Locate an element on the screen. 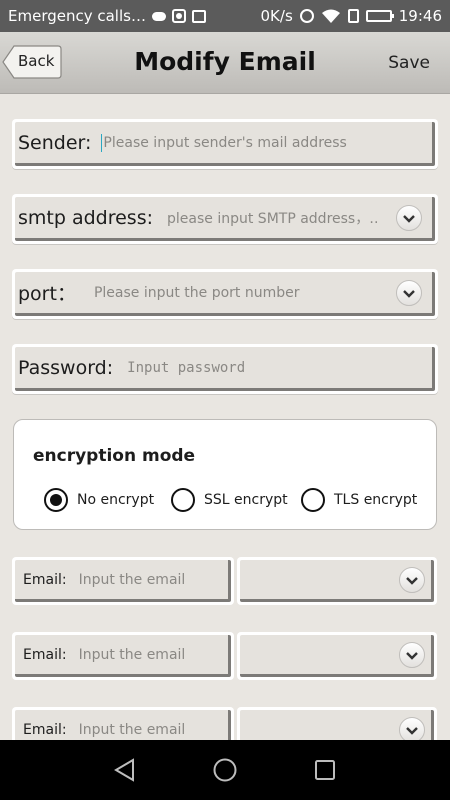 The image size is (450, 800). radio-label: SSL encrypt is located at coordinates (246, 500).